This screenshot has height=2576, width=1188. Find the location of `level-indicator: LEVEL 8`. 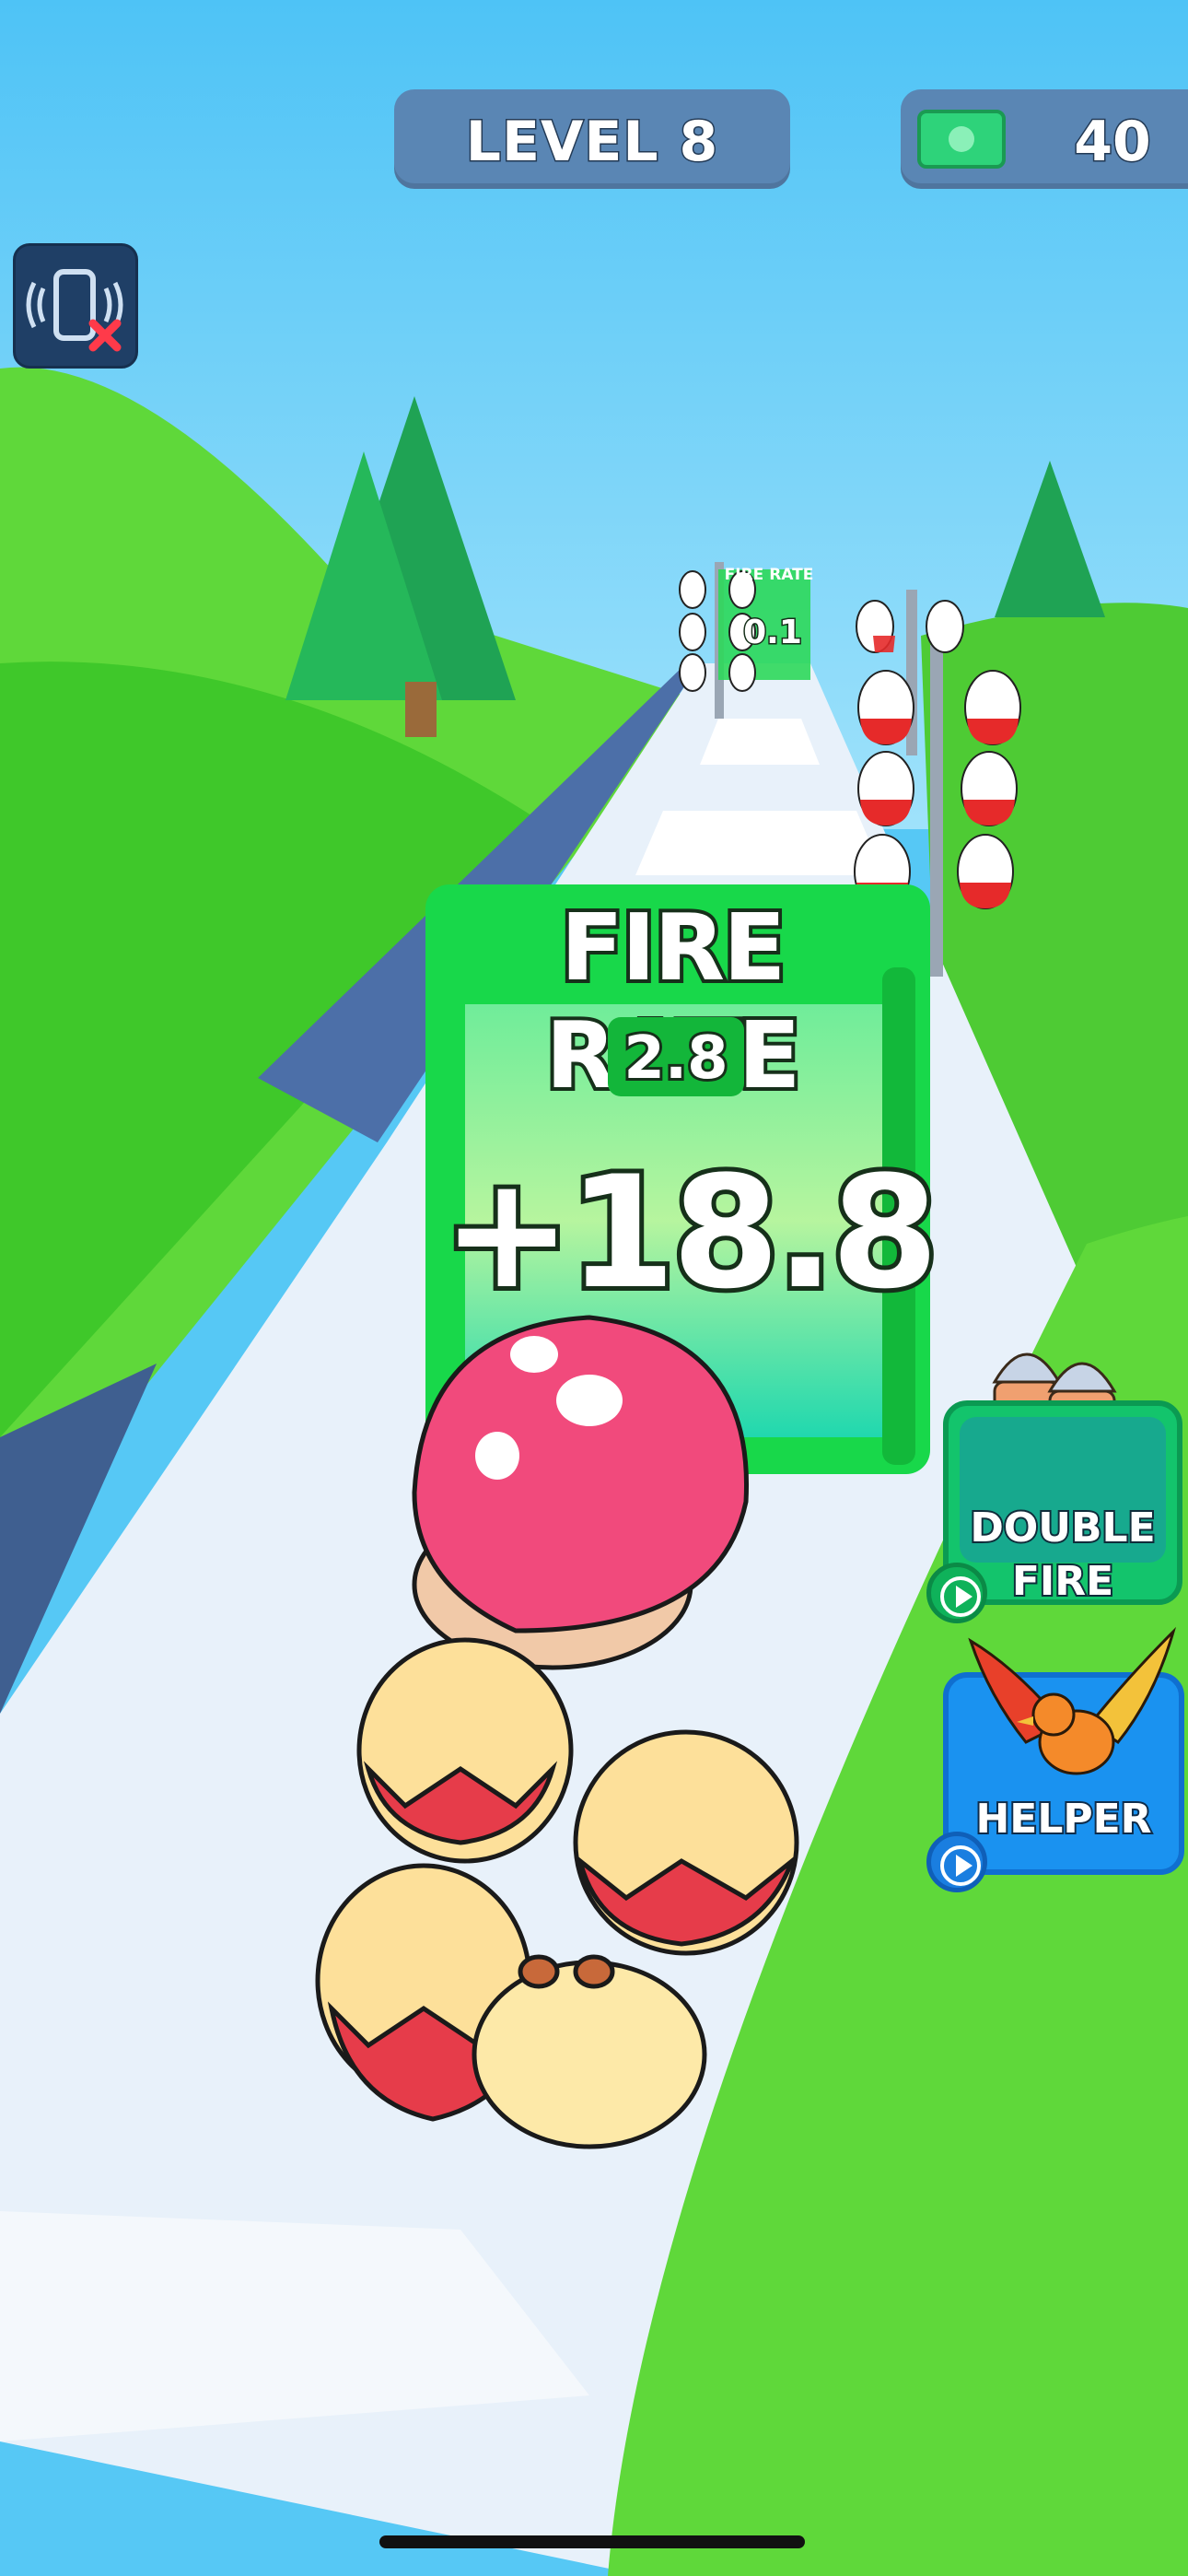

level-indicator: LEVEL 8 is located at coordinates (592, 139).